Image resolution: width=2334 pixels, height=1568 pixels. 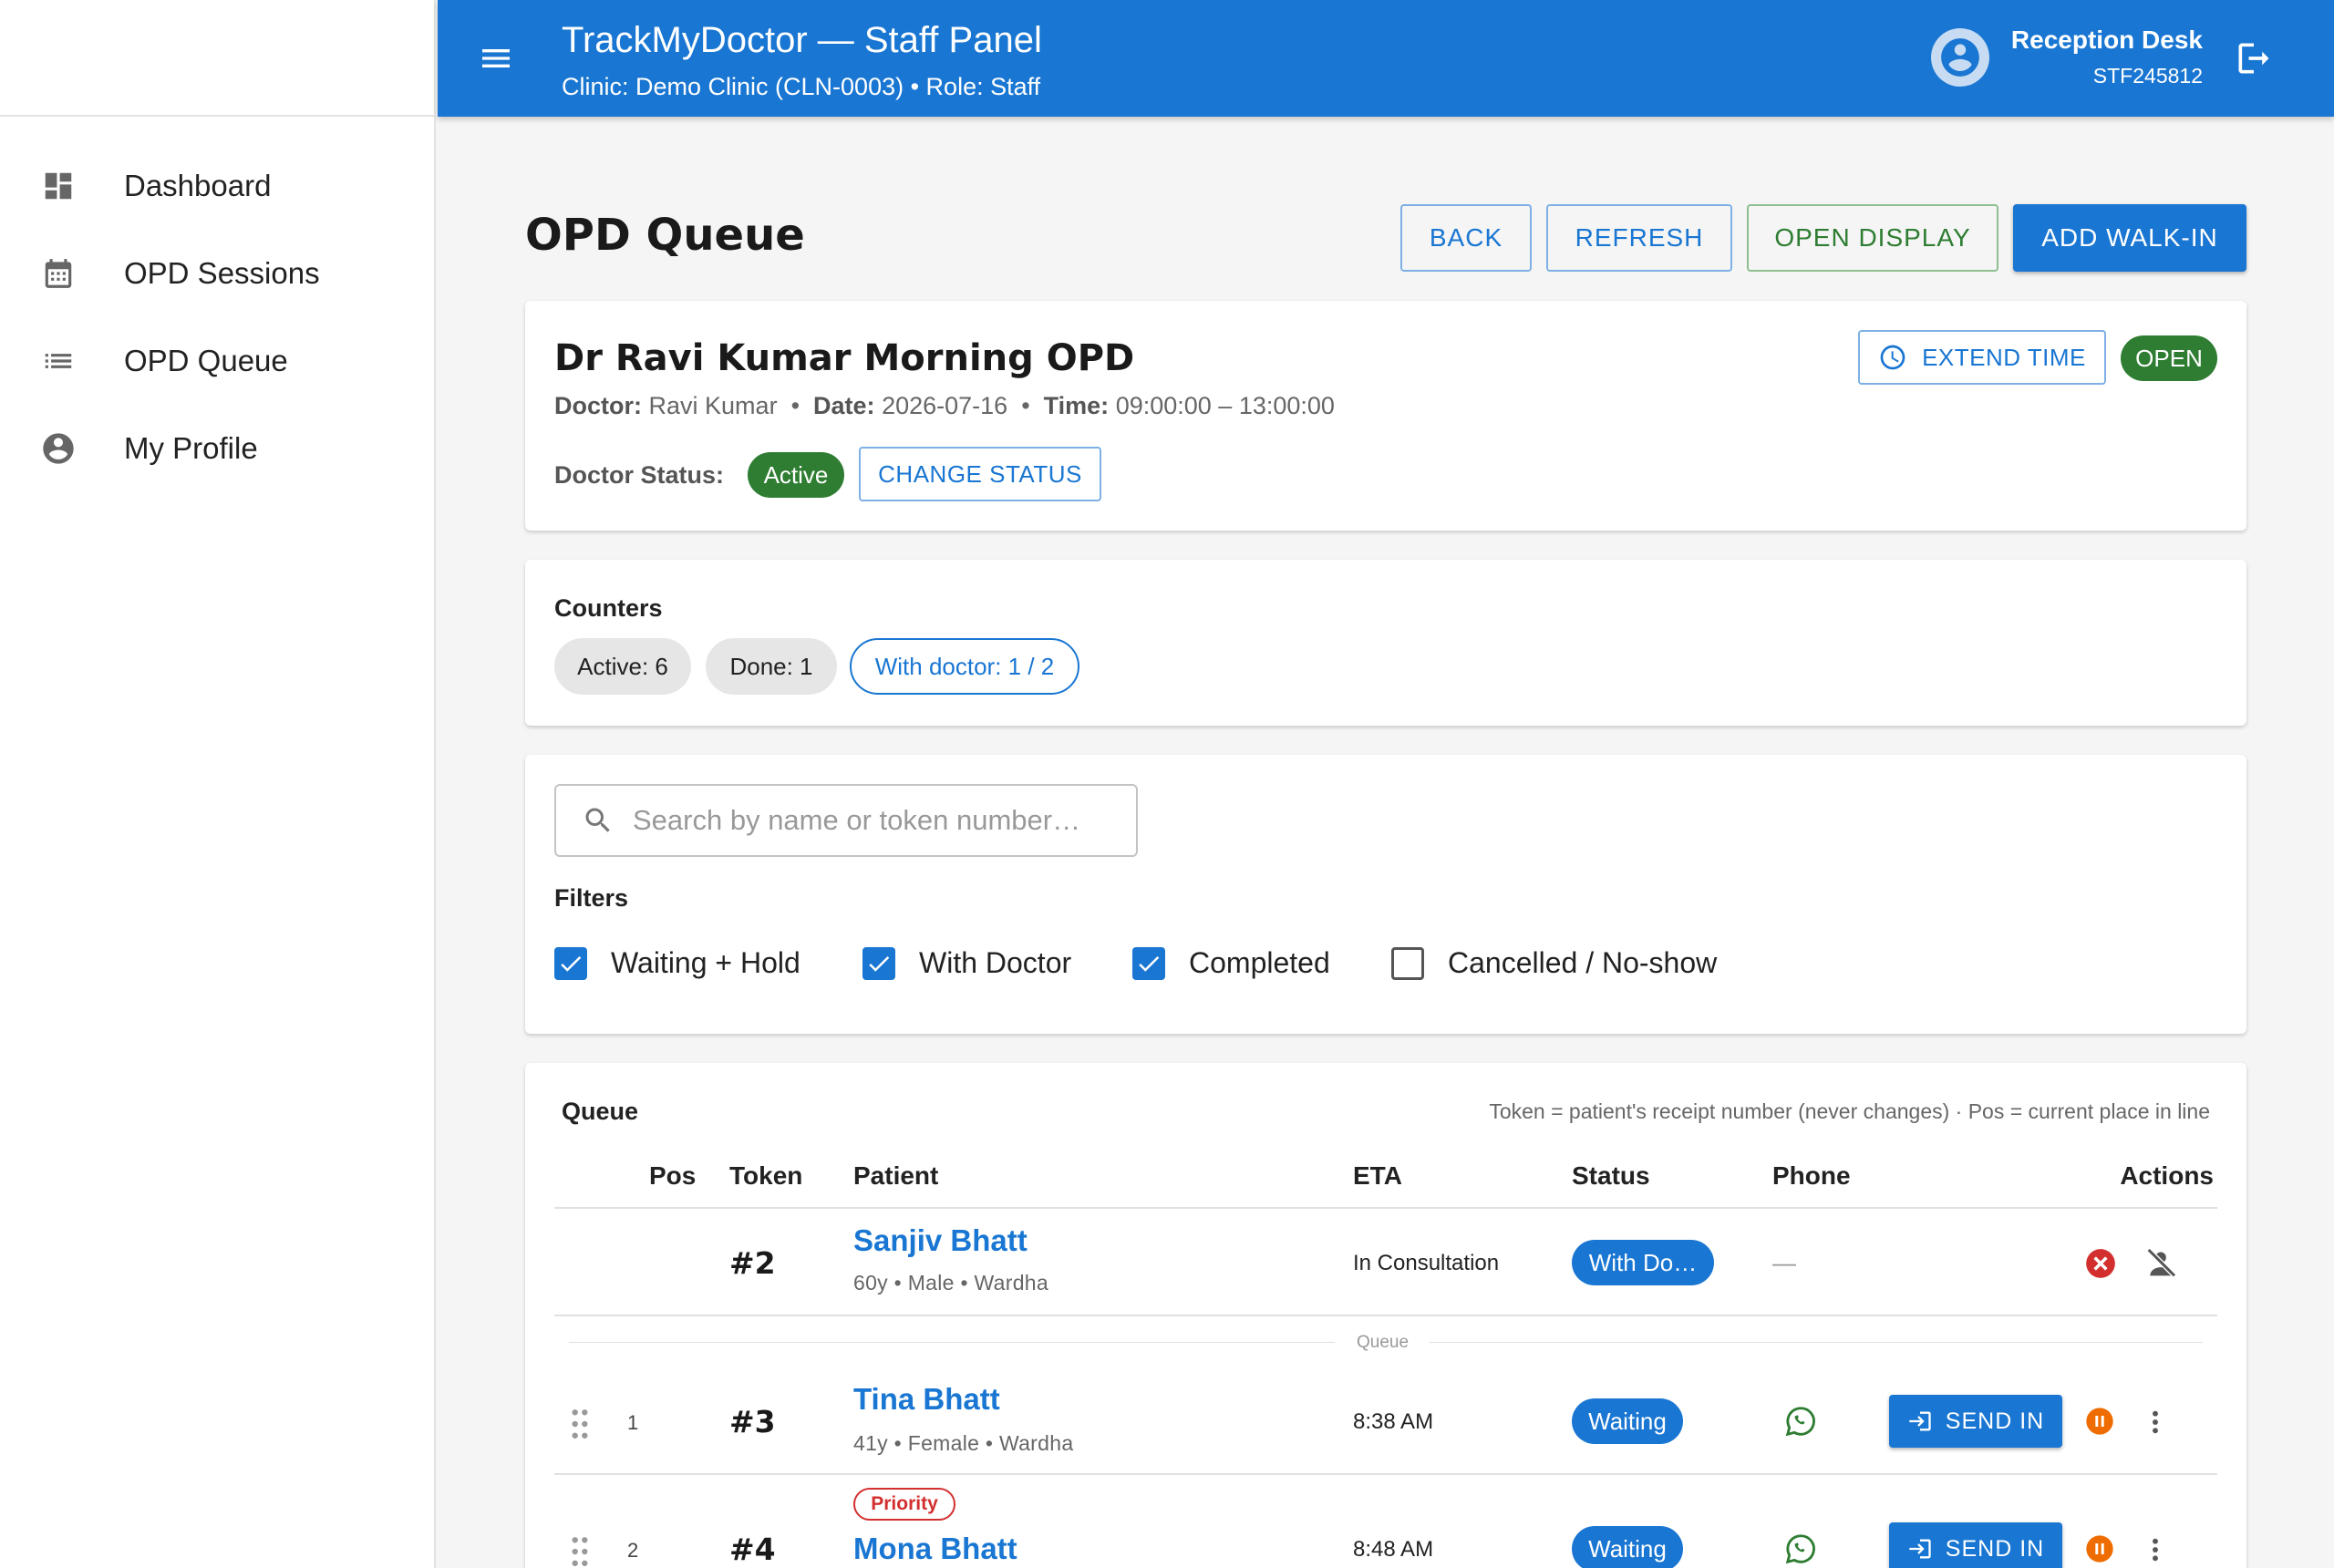 What do you see at coordinates (926, 1399) in the screenshot?
I see `patient-name-link: Tina Bhatt` at bounding box center [926, 1399].